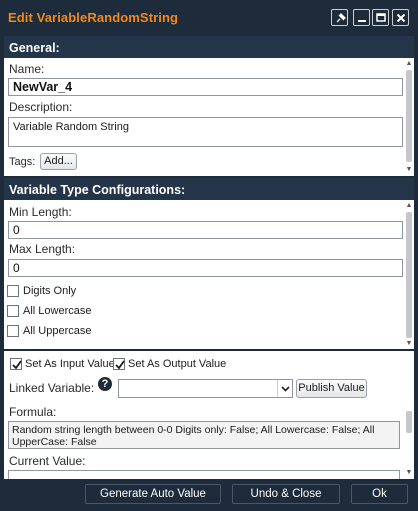 The height and width of the screenshot is (511, 418). I want to click on title-bar: Edit VariableRandomString, so click(209, 17).